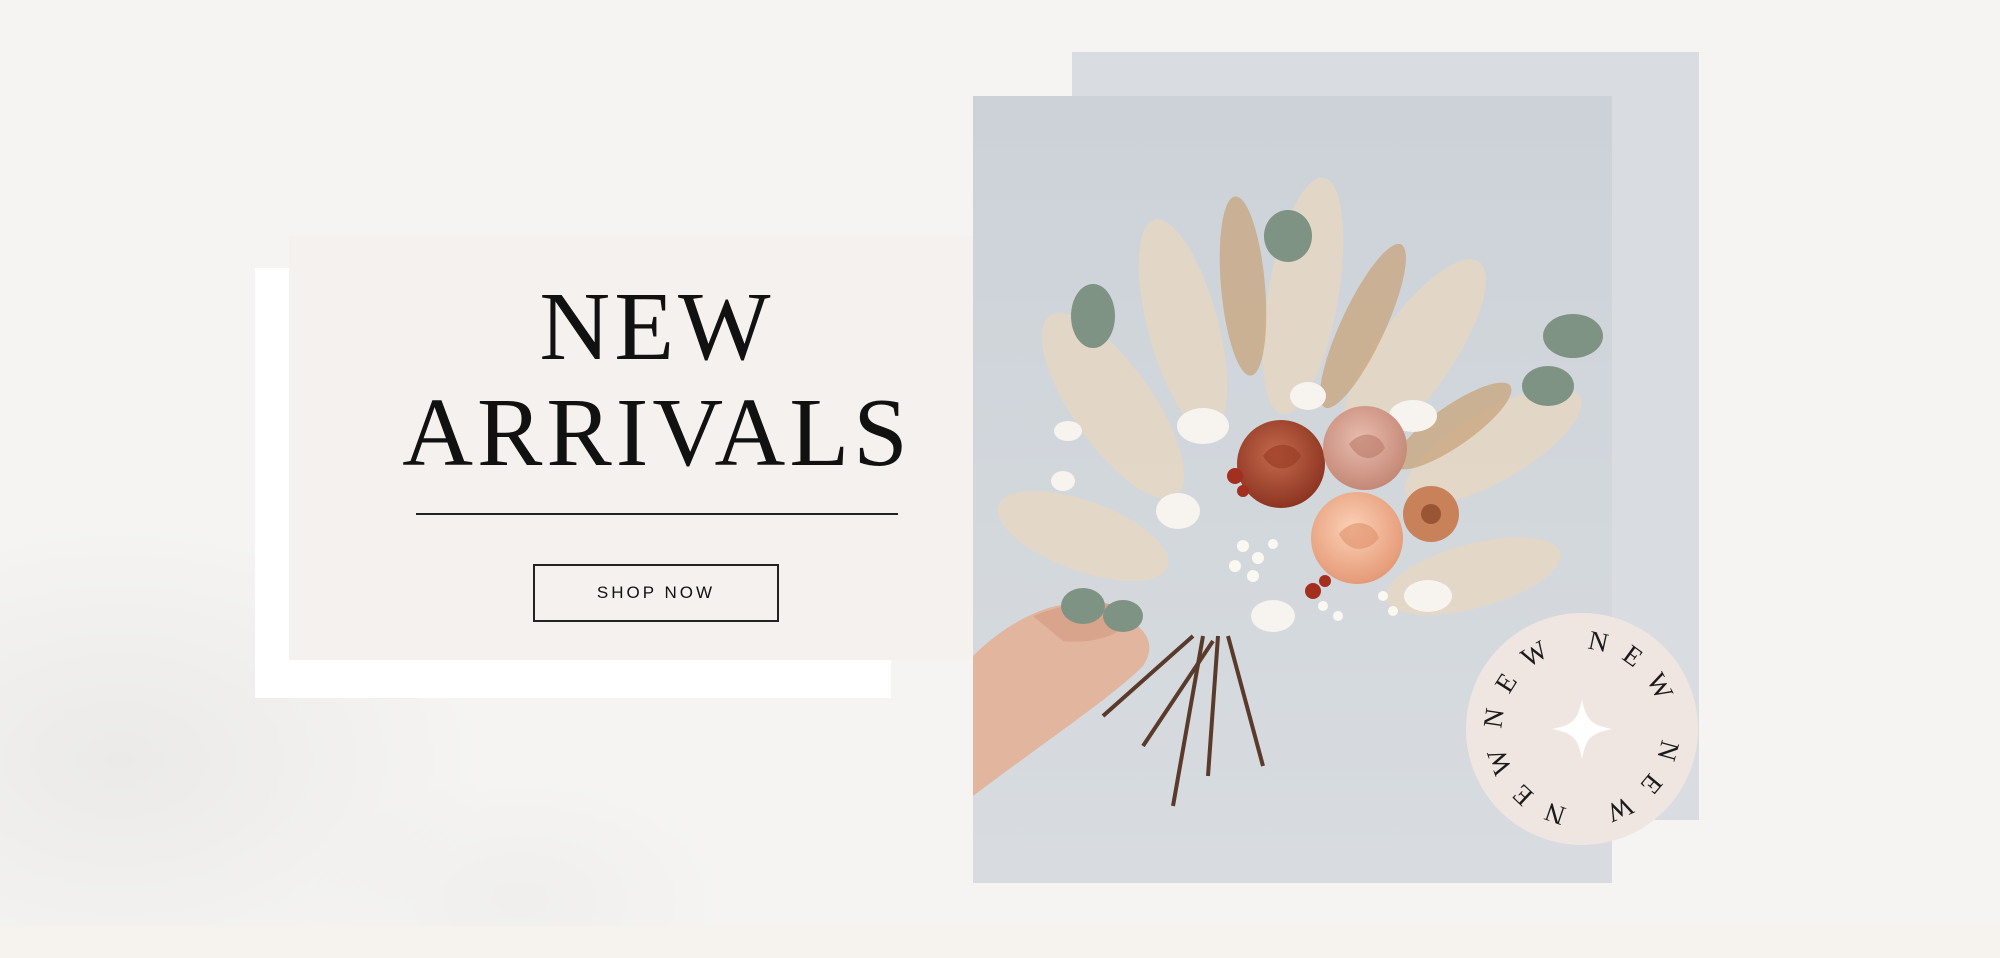 Image resolution: width=2000 pixels, height=958 pixels. I want to click on new-badge: NEW NEW NEW NEW, so click(1582, 729).